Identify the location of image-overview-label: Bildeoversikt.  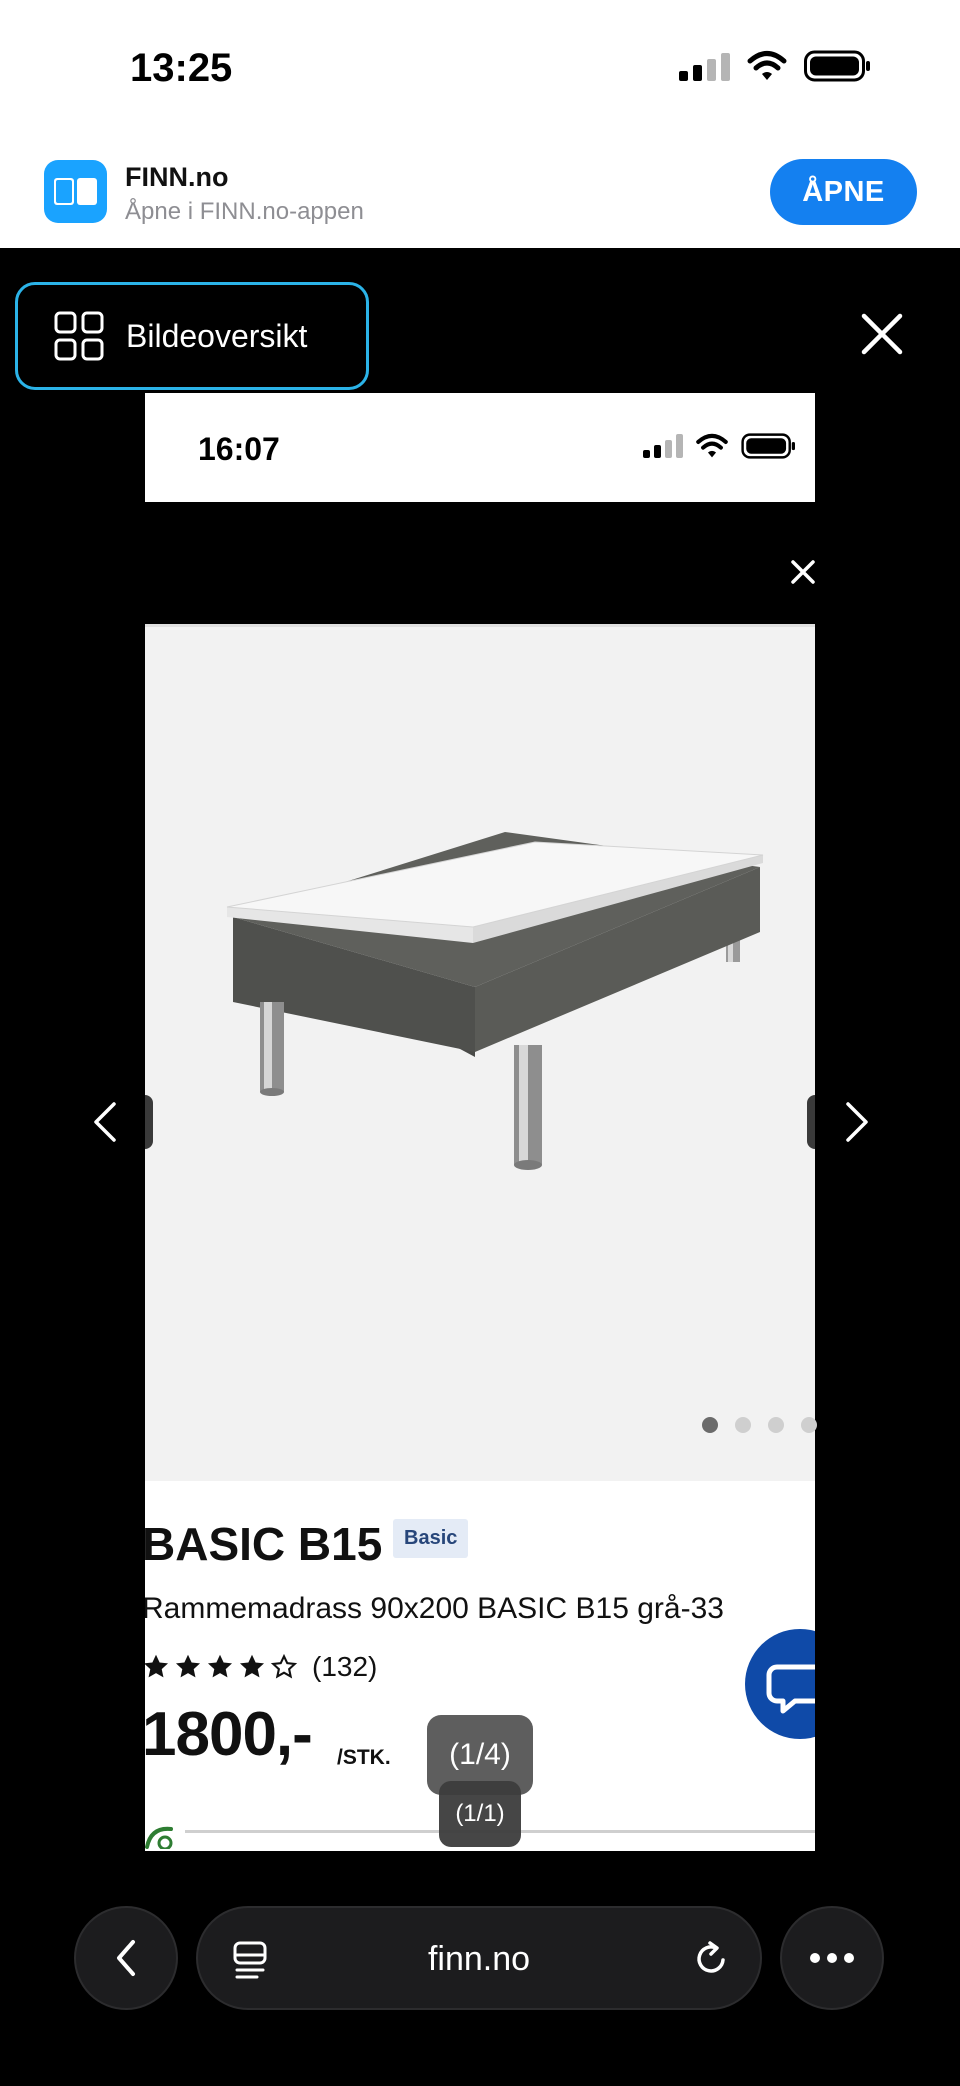
(217, 335).